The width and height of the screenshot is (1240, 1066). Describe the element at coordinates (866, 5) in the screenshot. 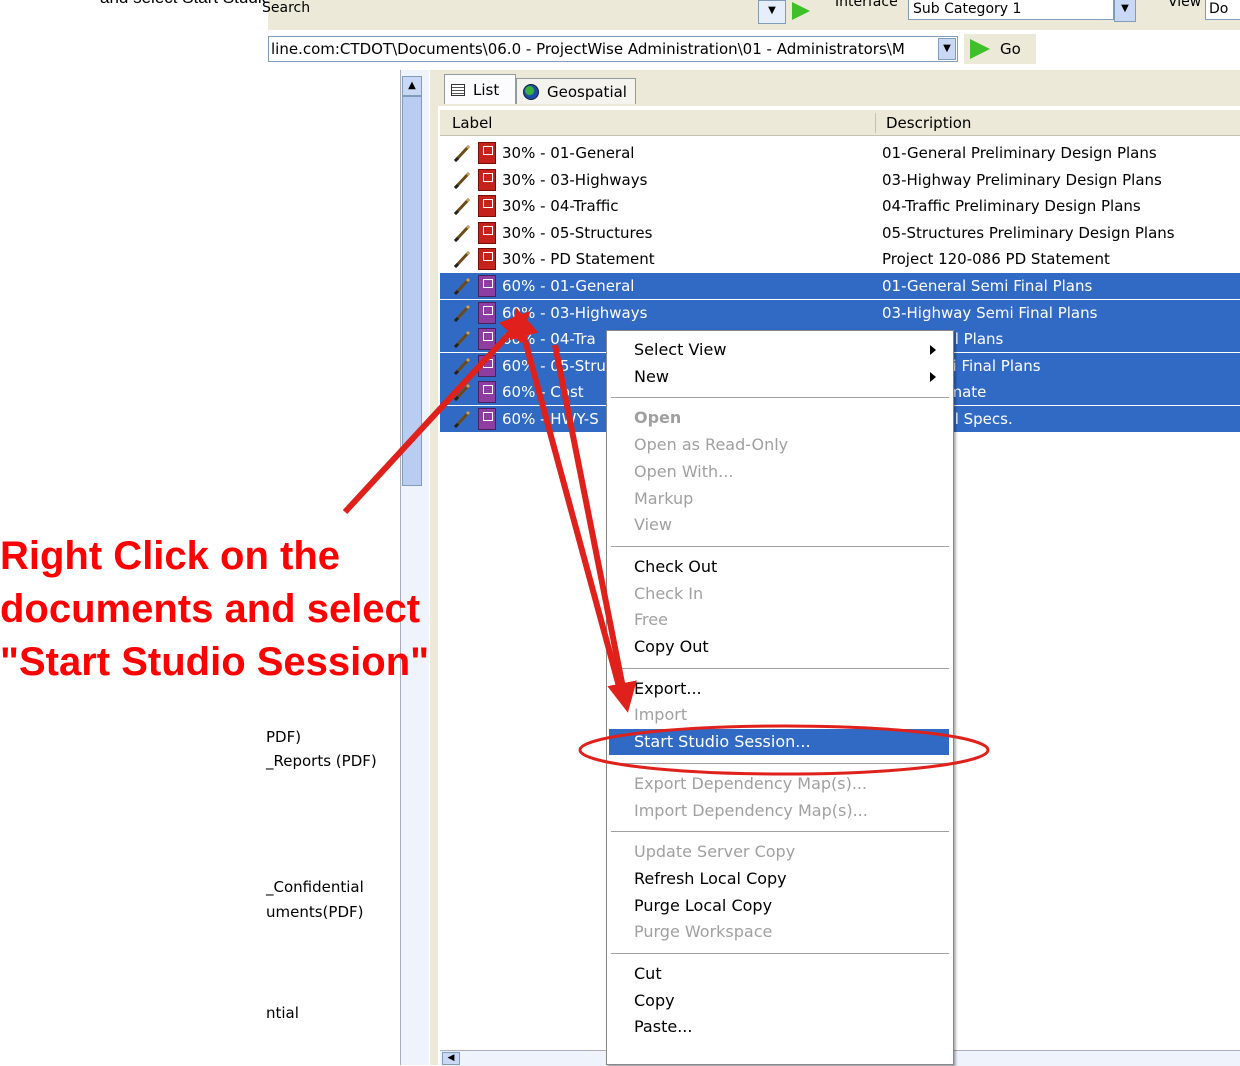

I see `interface-label: Interface` at that location.